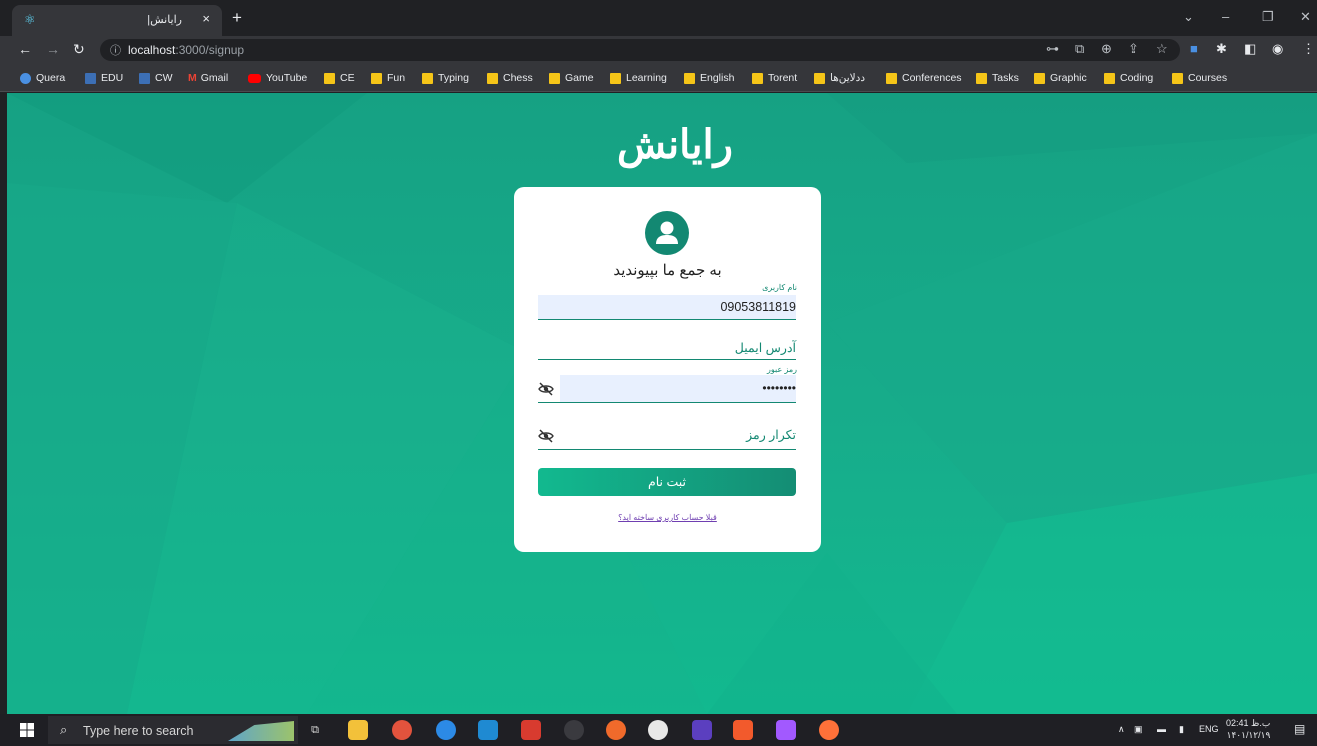 Image resolution: width=1317 pixels, height=746 pixels. Describe the element at coordinates (1305, 17) in the screenshot. I see `close-window-icon: ✕` at that location.